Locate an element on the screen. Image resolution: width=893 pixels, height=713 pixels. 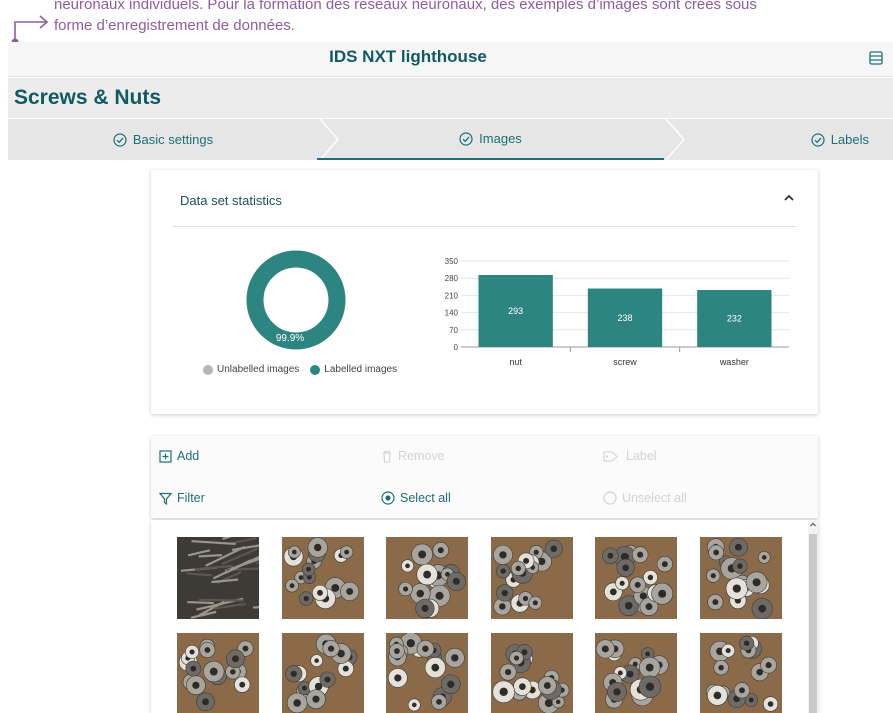
gallery-scrollbar is located at coordinates (813, 616).